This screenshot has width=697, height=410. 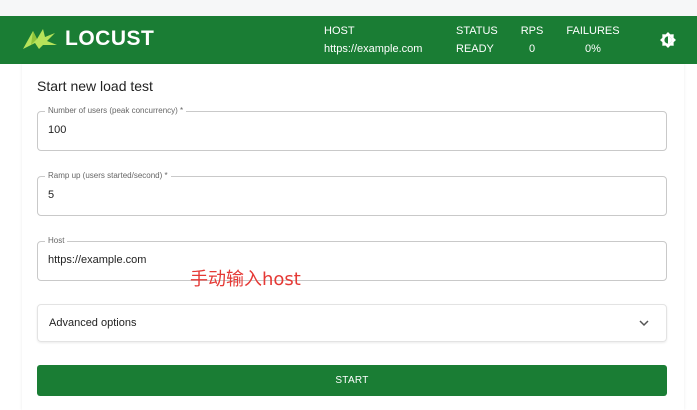 What do you see at coordinates (532, 31) in the screenshot?
I see `rps-stat-label: RPS` at bounding box center [532, 31].